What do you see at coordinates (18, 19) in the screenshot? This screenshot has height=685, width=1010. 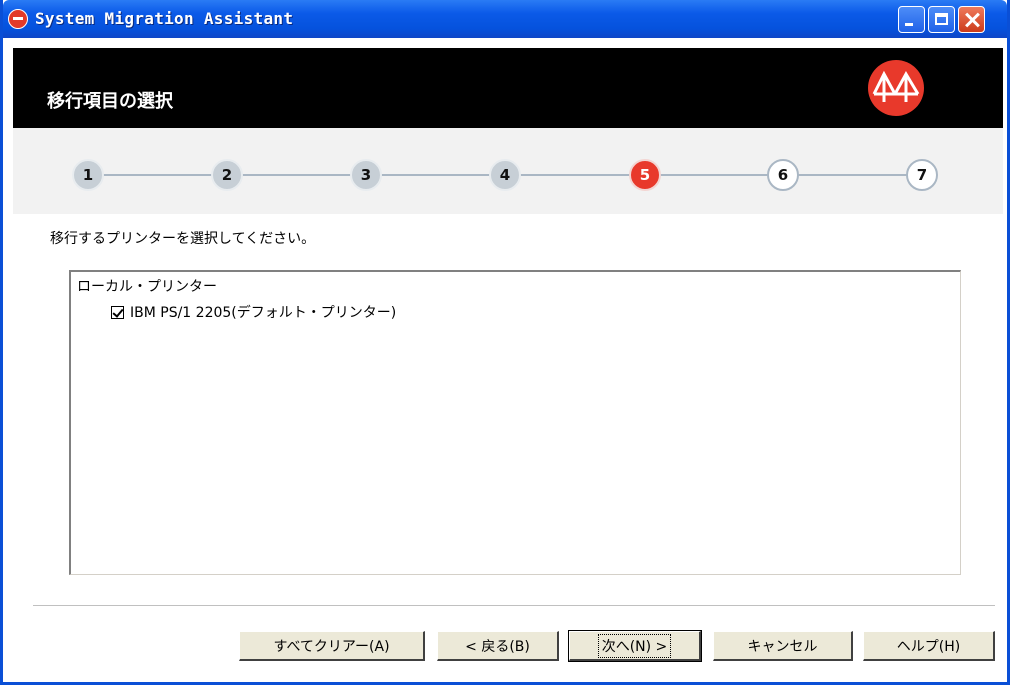 I see `app-logo-icon` at bounding box center [18, 19].